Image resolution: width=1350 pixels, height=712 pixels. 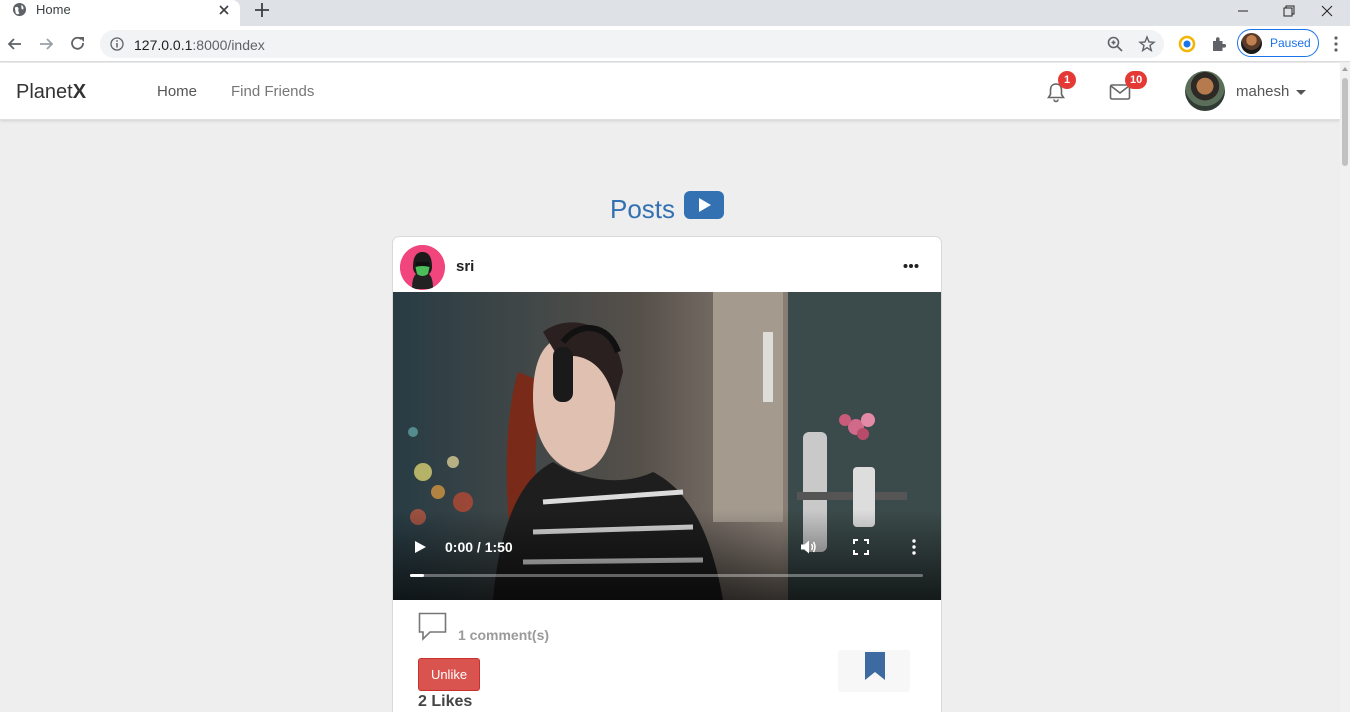 What do you see at coordinates (1345, 69) in the screenshot?
I see `scroll-up-arrow-icon` at bounding box center [1345, 69].